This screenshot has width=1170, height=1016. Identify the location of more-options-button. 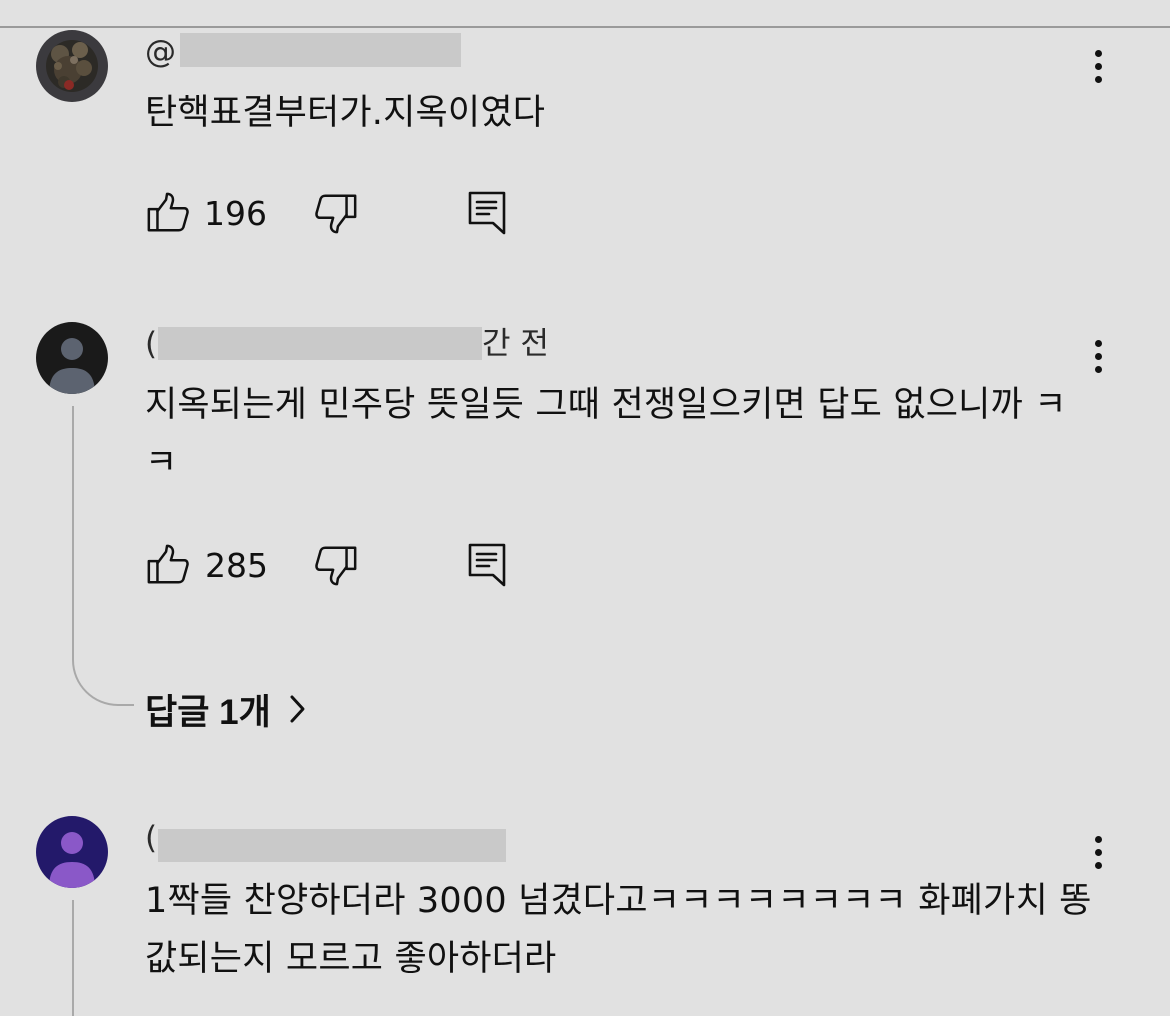
(1098, 852).